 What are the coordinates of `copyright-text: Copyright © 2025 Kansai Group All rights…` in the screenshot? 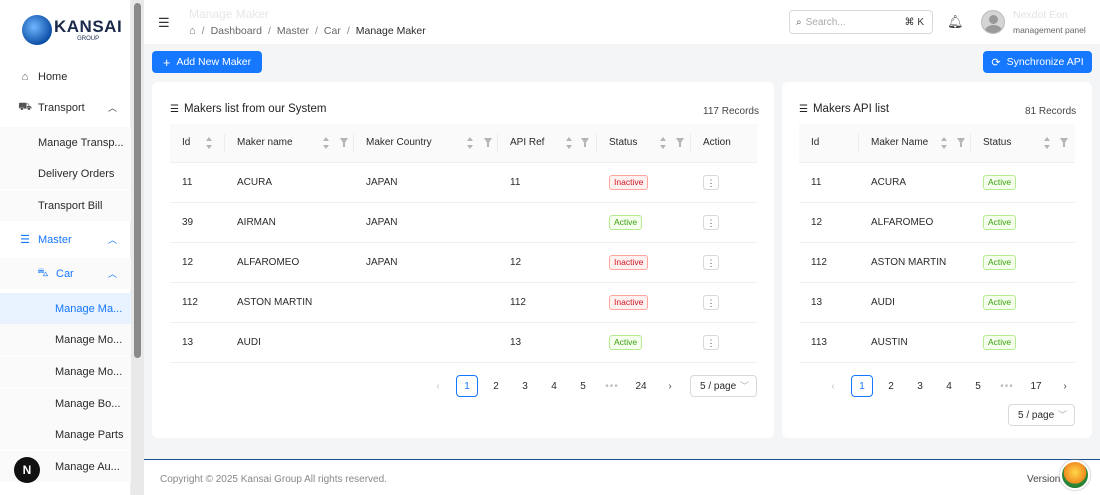 It's located at (273, 479).